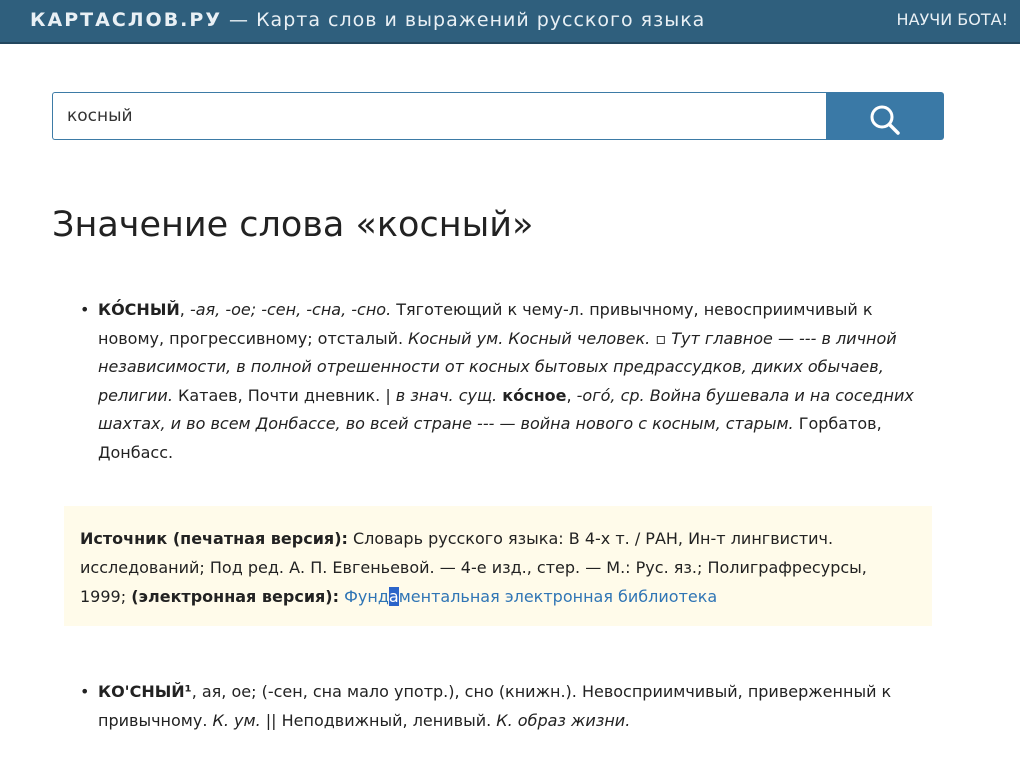 This screenshot has width=1020, height=776. I want to click on search-button, so click(885, 116).